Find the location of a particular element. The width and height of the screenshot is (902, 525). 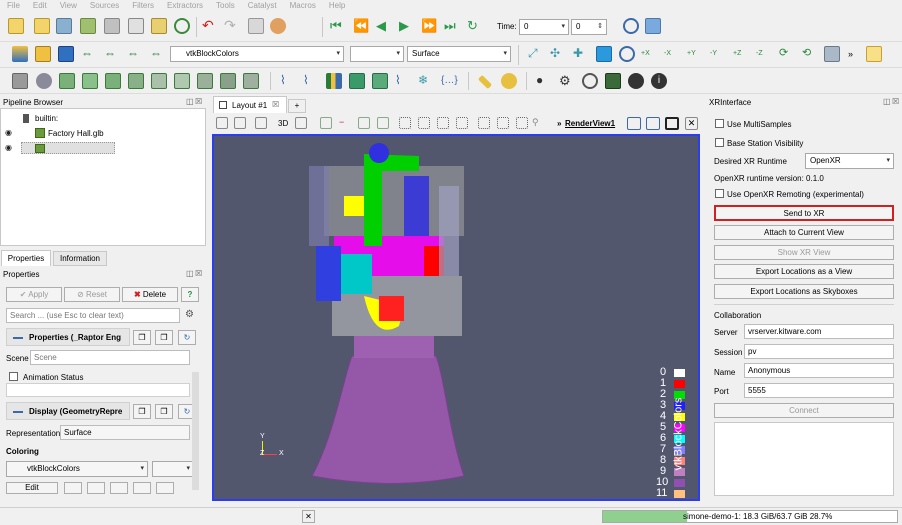

properties-search-input: Search ... (use Esc to clear text) is located at coordinates (93, 315).